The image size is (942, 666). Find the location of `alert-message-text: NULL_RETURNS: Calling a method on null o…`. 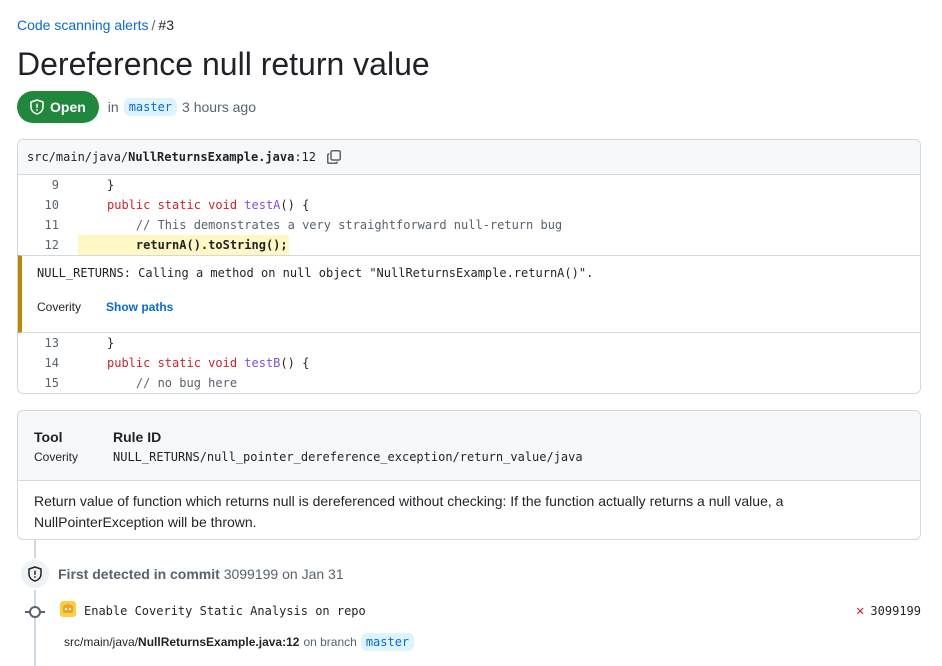

alert-message-text: NULL_RETURNS: Calling a method on null o… is located at coordinates (315, 273).